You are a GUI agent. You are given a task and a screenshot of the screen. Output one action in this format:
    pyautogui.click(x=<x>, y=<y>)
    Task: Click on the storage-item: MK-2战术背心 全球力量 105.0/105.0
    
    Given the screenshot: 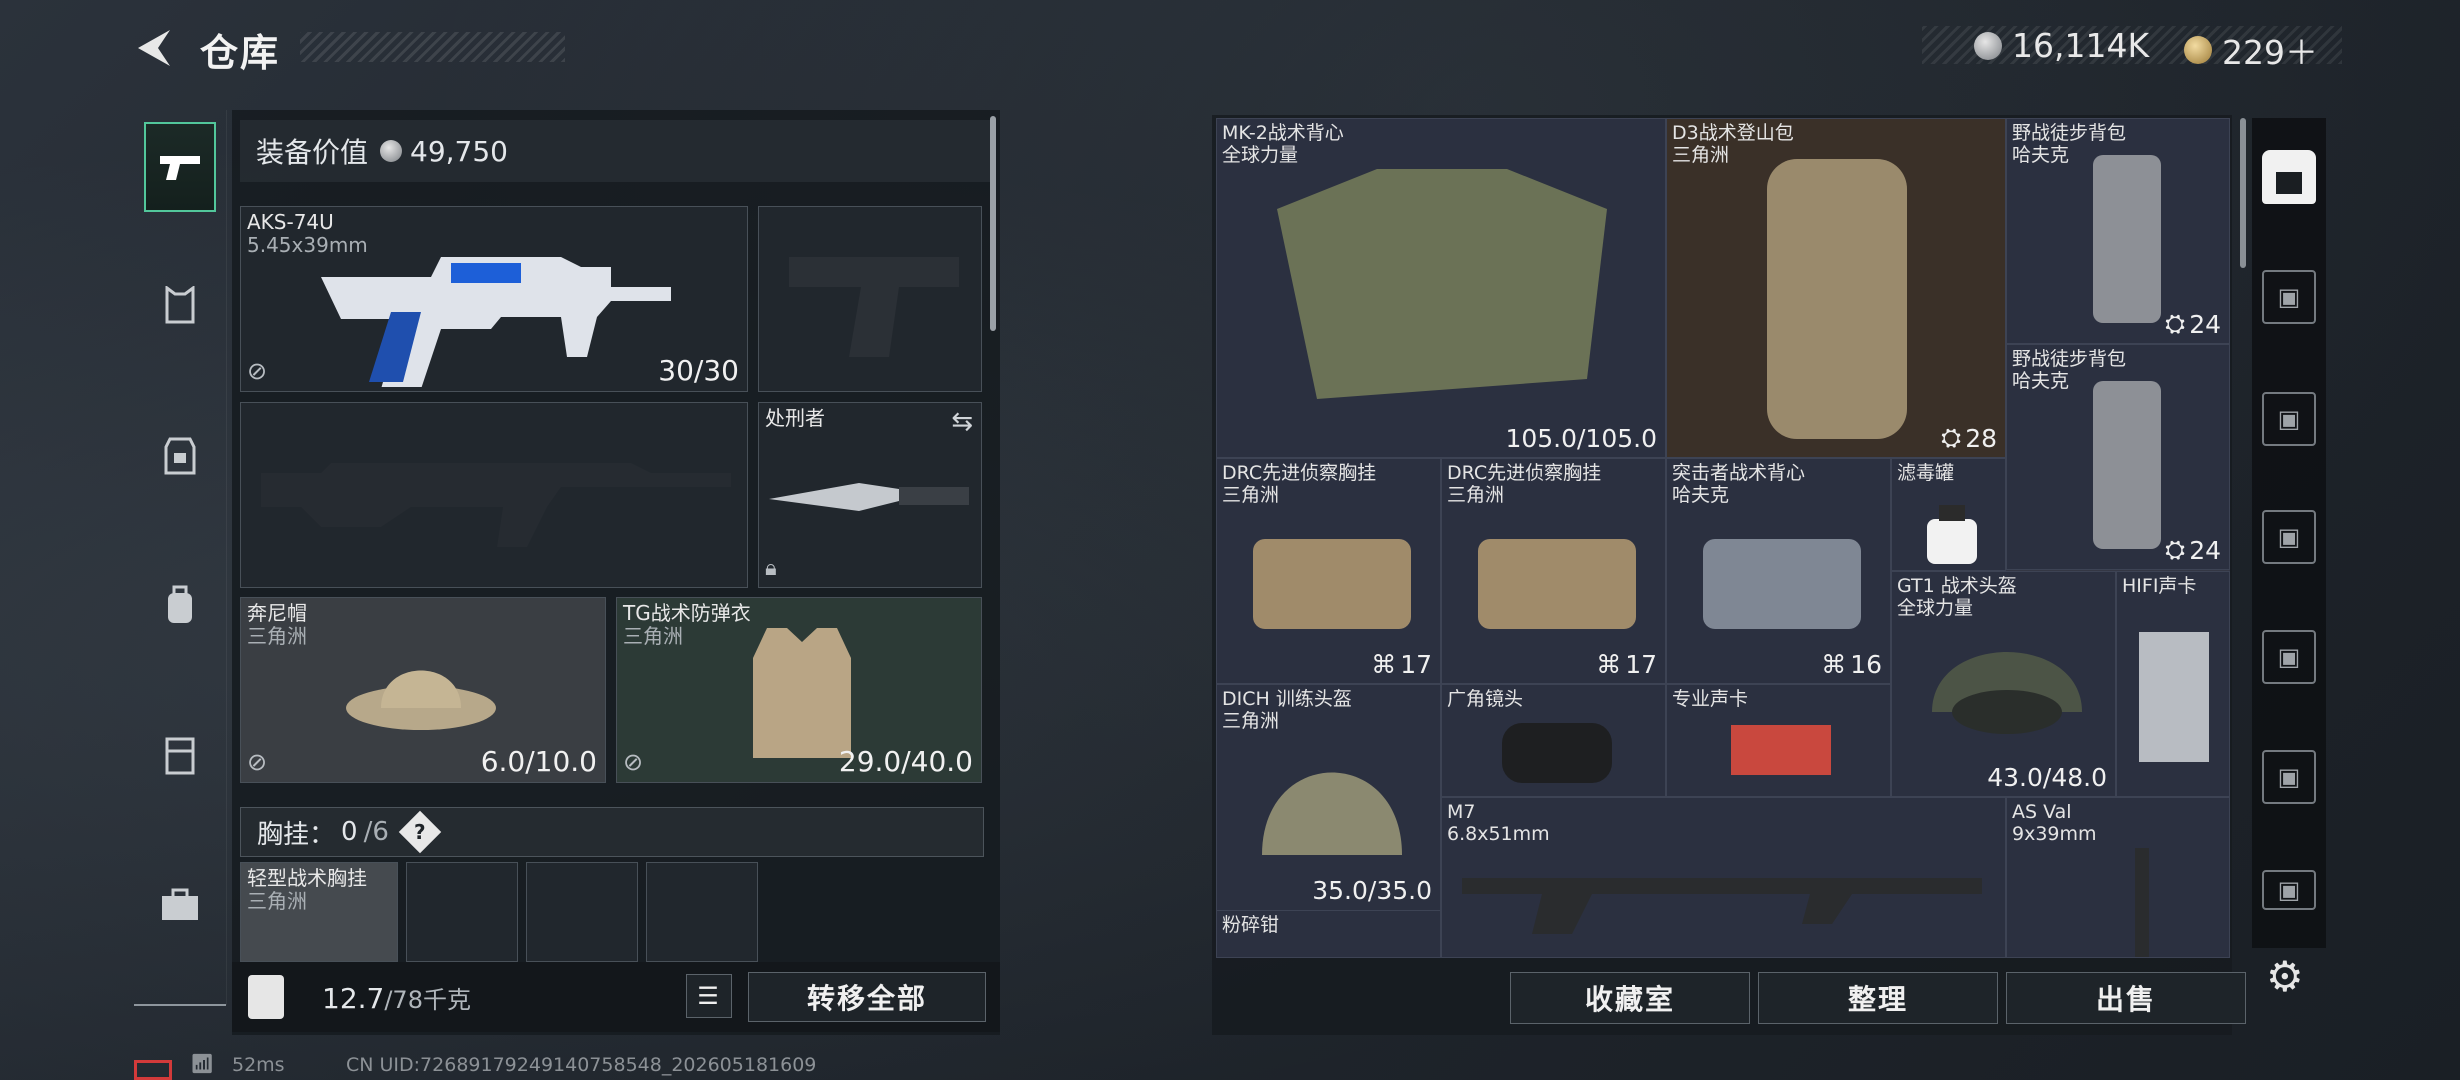 What is the action you would take?
    pyautogui.click(x=1441, y=288)
    